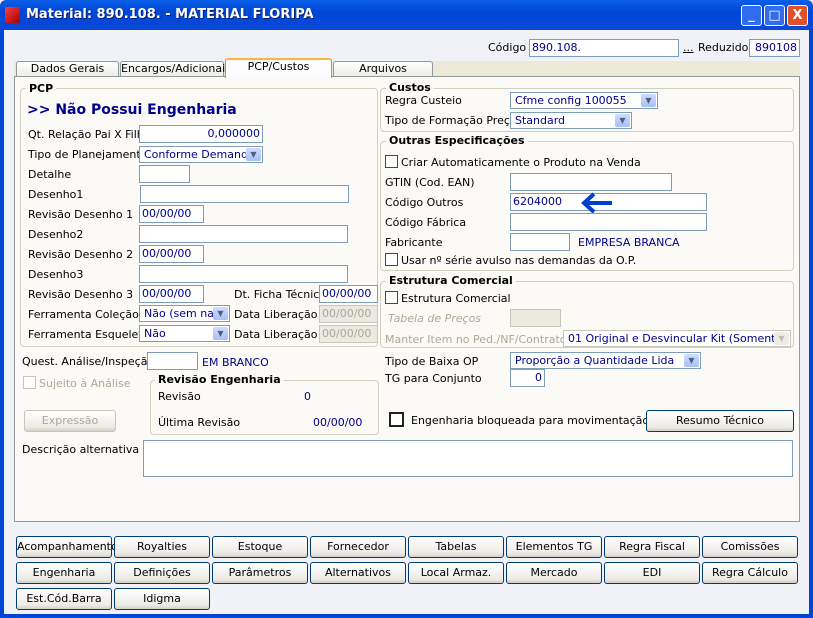  What do you see at coordinates (184, 313) in the screenshot?
I see `ferr-colecao-select: Não (sem nav ▼` at bounding box center [184, 313].